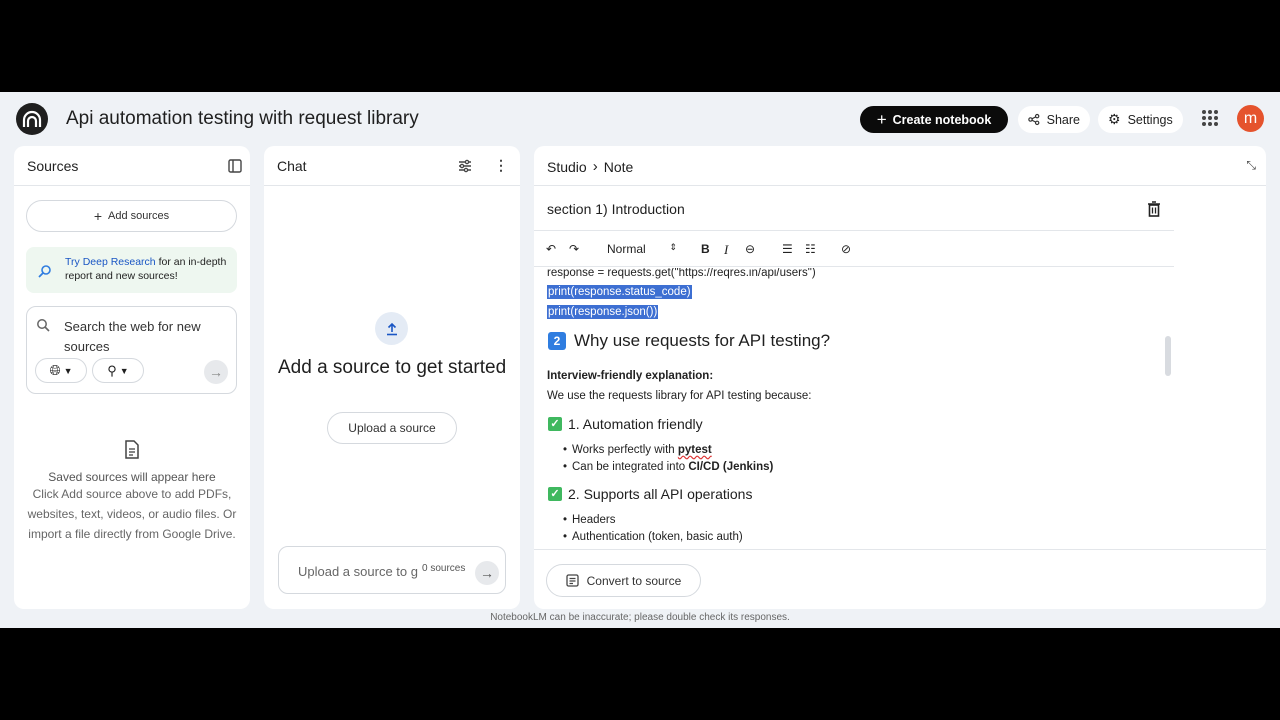 The height and width of the screenshot is (720, 1280). I want to click on avatar: m, so click(1250, 118).